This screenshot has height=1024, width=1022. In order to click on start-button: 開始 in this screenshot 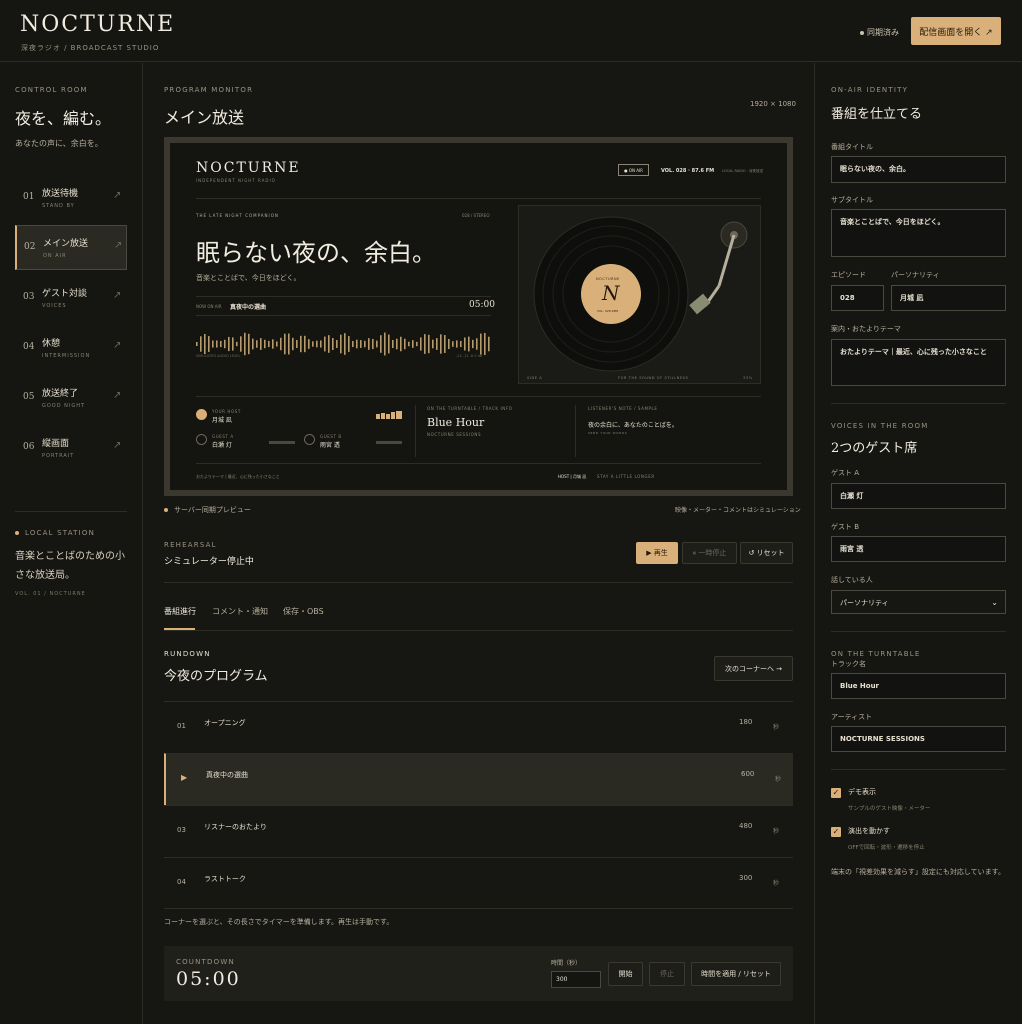, I will do `click(625, 974)`.